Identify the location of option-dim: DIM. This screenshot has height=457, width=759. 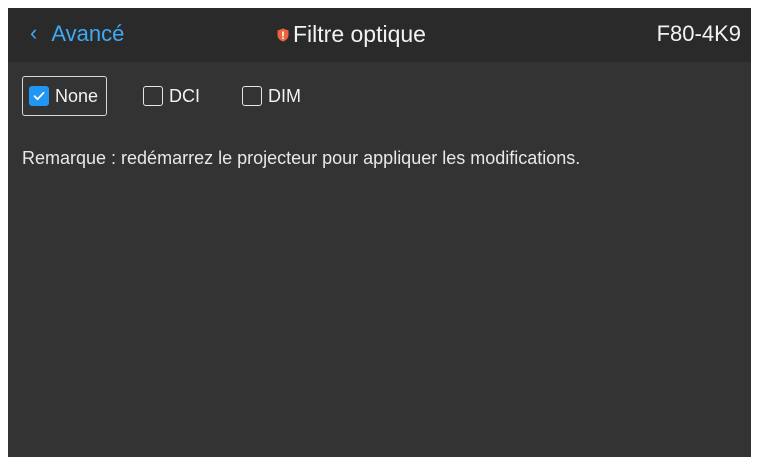
(271, 96).